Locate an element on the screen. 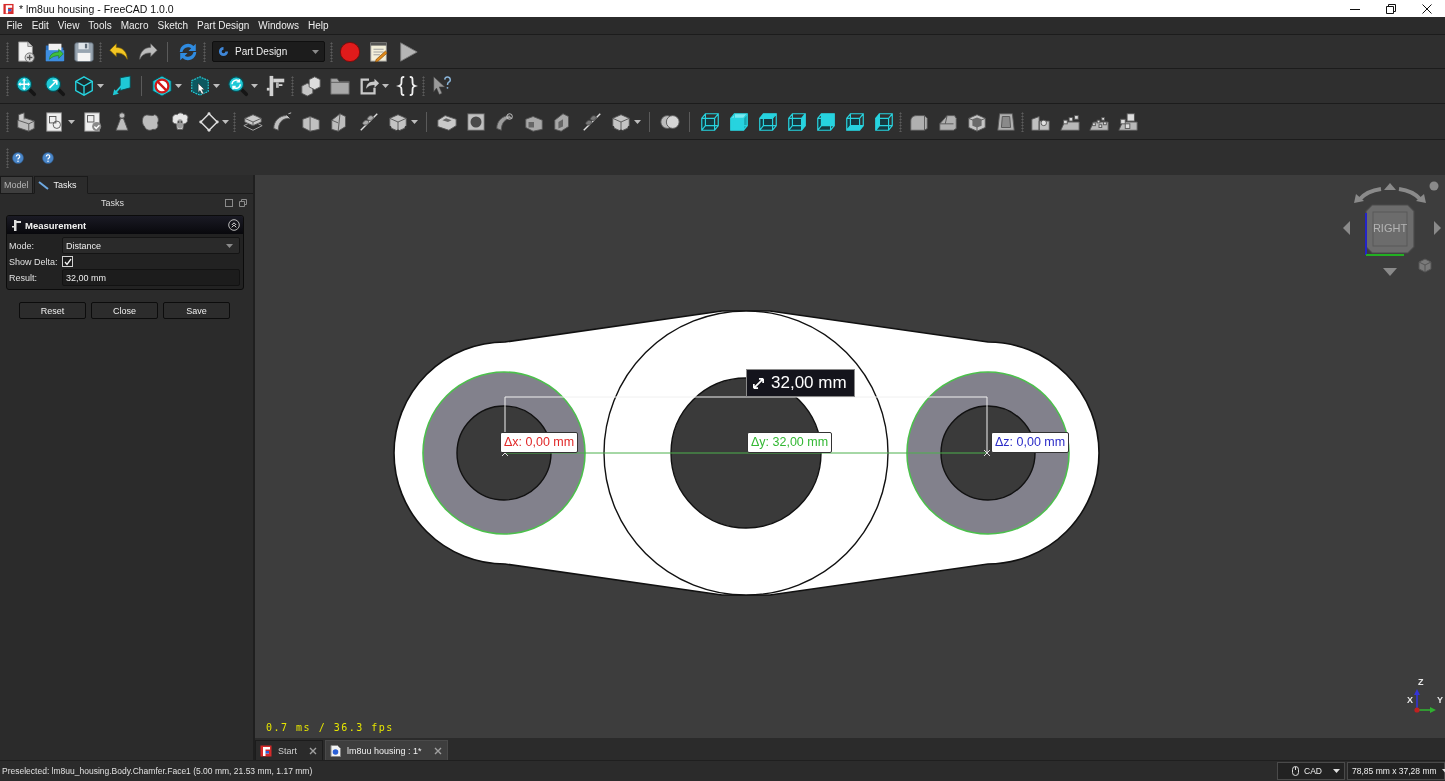  logo-icon is located at coordinates (266, 750).